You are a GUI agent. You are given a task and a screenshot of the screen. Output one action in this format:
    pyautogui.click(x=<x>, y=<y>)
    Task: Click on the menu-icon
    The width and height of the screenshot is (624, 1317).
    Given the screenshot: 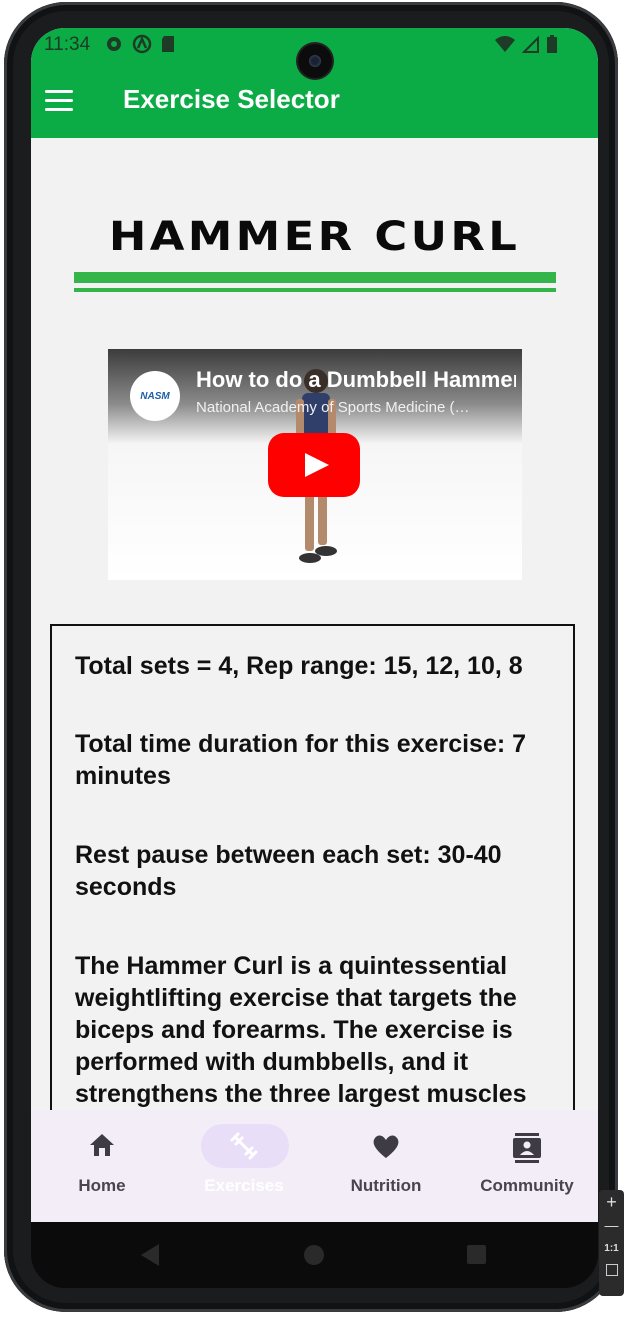 What is the action you would take?
    pyautogui.click(x=59, y=101)
    